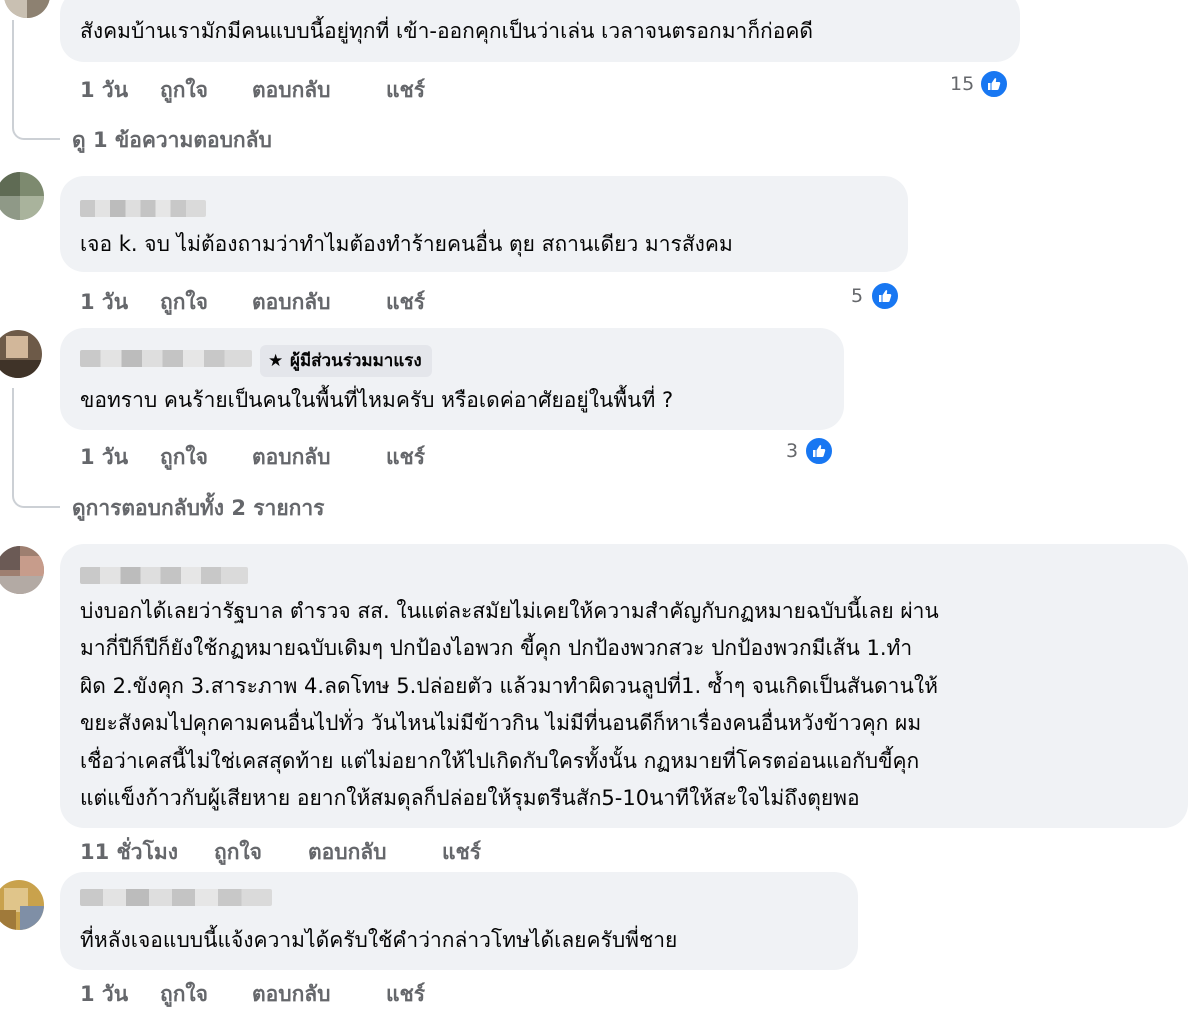  What do you see at coordinates (356, 361) in the screenshot?
I see `badge-label: ผู้มีส่วนร่วมมาแรง` at bounding box center [356, 361].